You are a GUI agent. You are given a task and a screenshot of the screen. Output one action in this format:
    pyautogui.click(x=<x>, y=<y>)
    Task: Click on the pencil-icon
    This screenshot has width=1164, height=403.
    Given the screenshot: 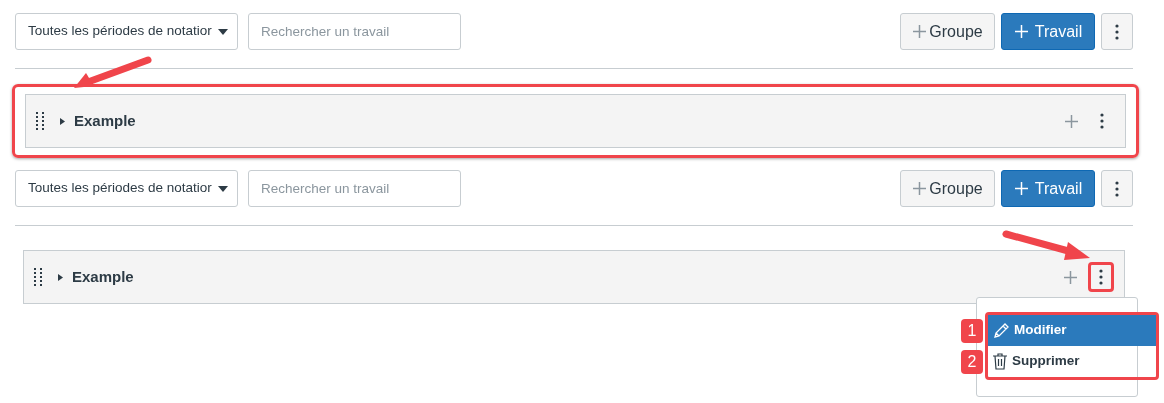 What is the action you would take?
    pyautogui.click(x=1001, y=330)
    